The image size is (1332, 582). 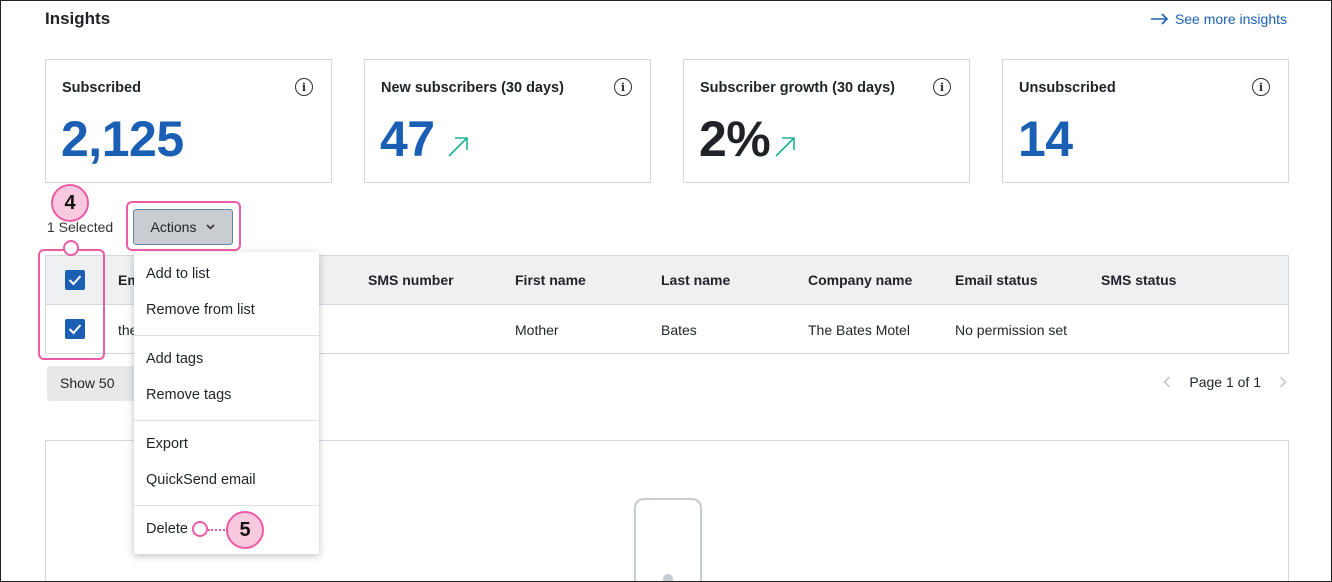 I want to click on cell-company-name: The Bates Motel, so click(x=859, y=330).